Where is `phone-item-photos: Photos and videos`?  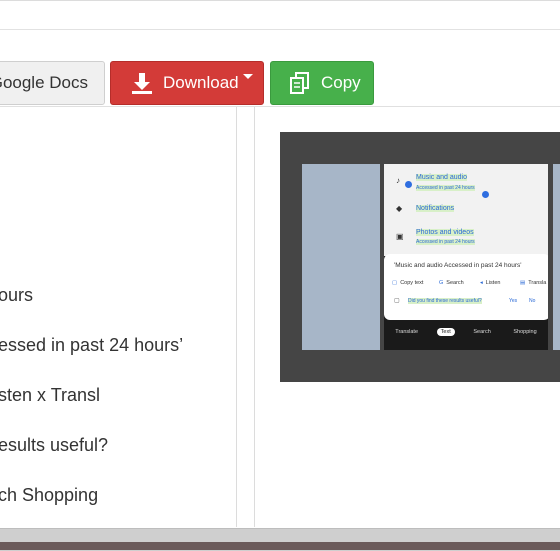 phone-item-photos: Photos and videos is located at coordinates (445, 232).